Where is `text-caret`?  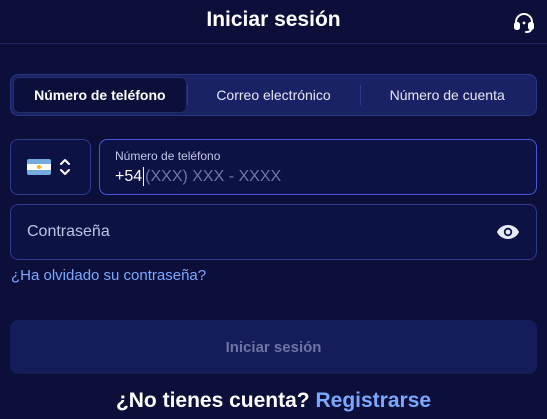 text-caret is located at coordinates (144, 176).